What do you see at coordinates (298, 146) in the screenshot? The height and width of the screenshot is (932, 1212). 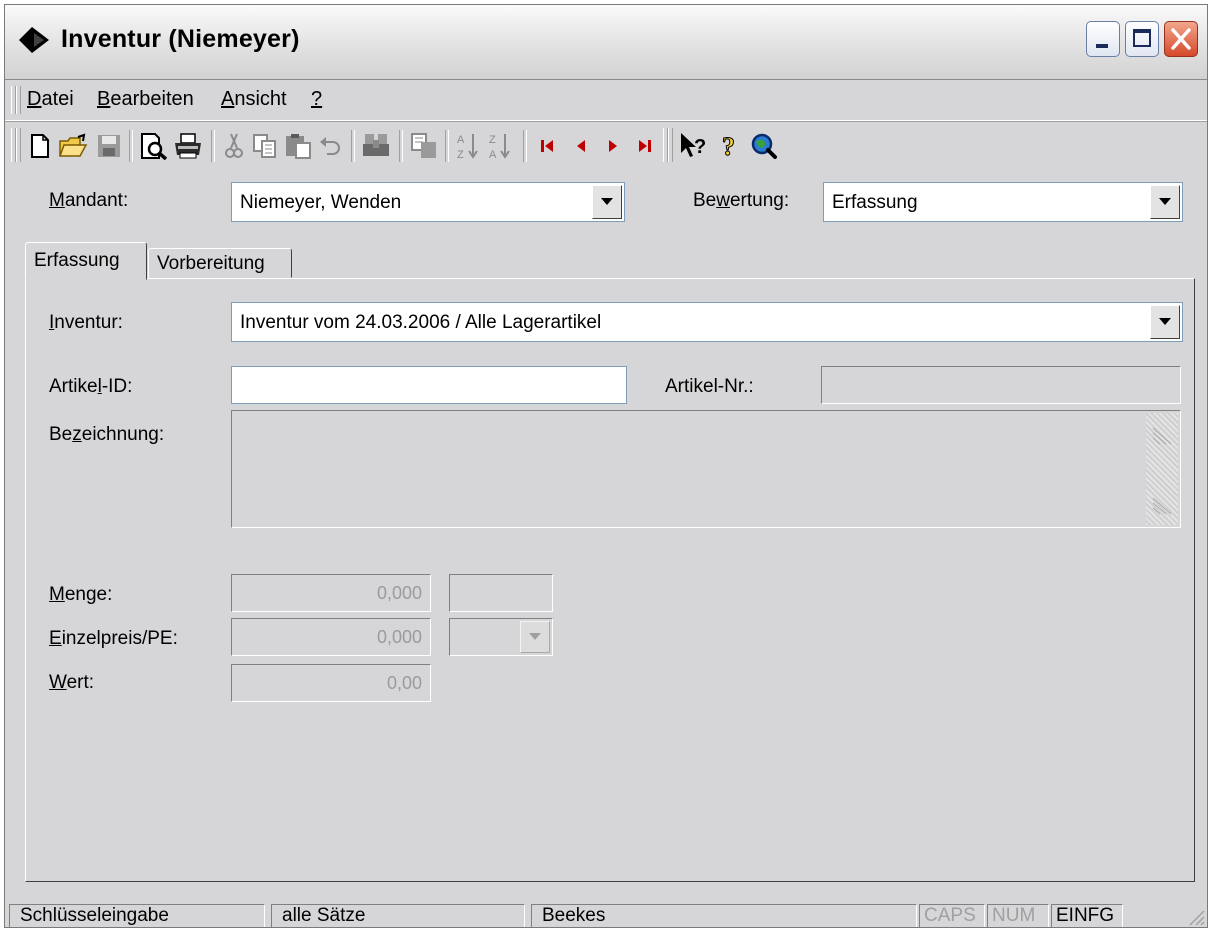 I see `paste-icon` at bounding box center [298, 146].